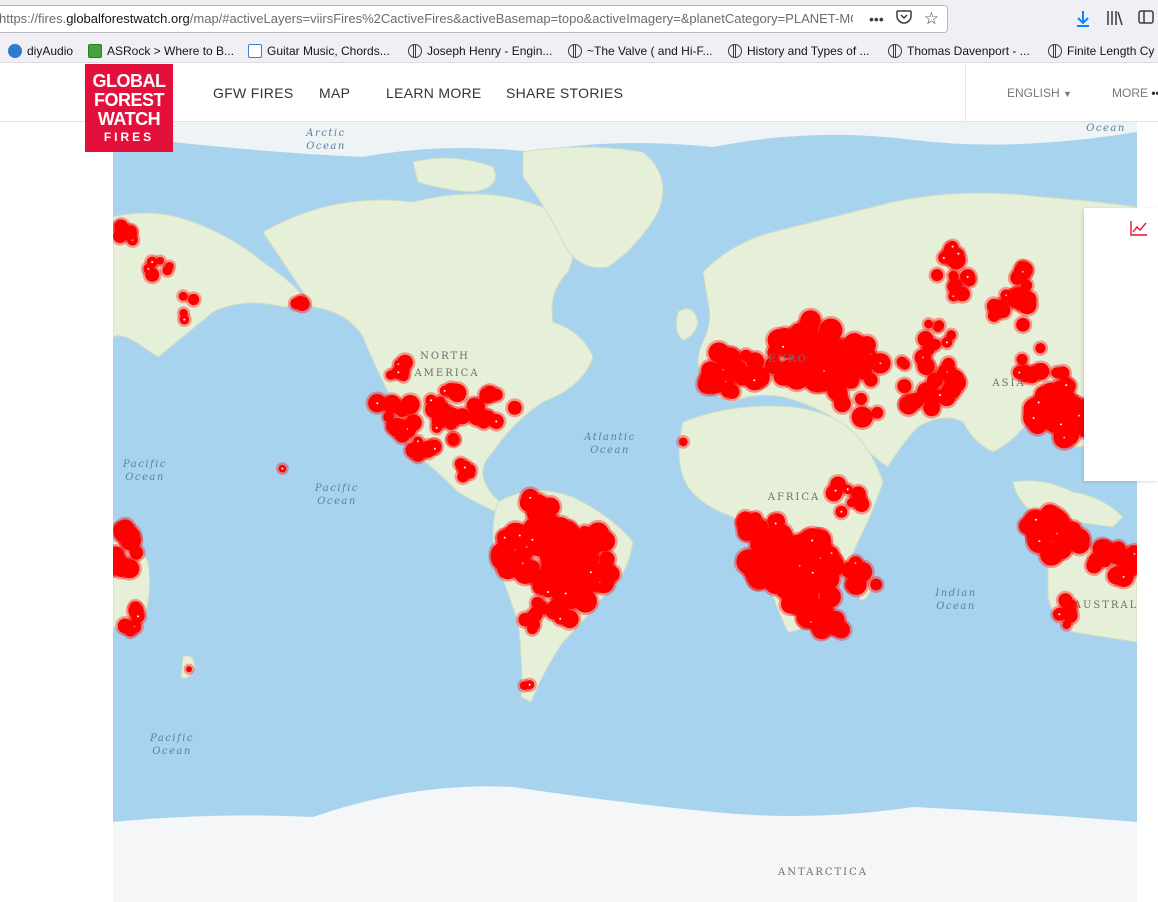 The height and width of the screenshot is (902, 1158). I want to click on ellipsis-icon: ••, so click(1154, 93).